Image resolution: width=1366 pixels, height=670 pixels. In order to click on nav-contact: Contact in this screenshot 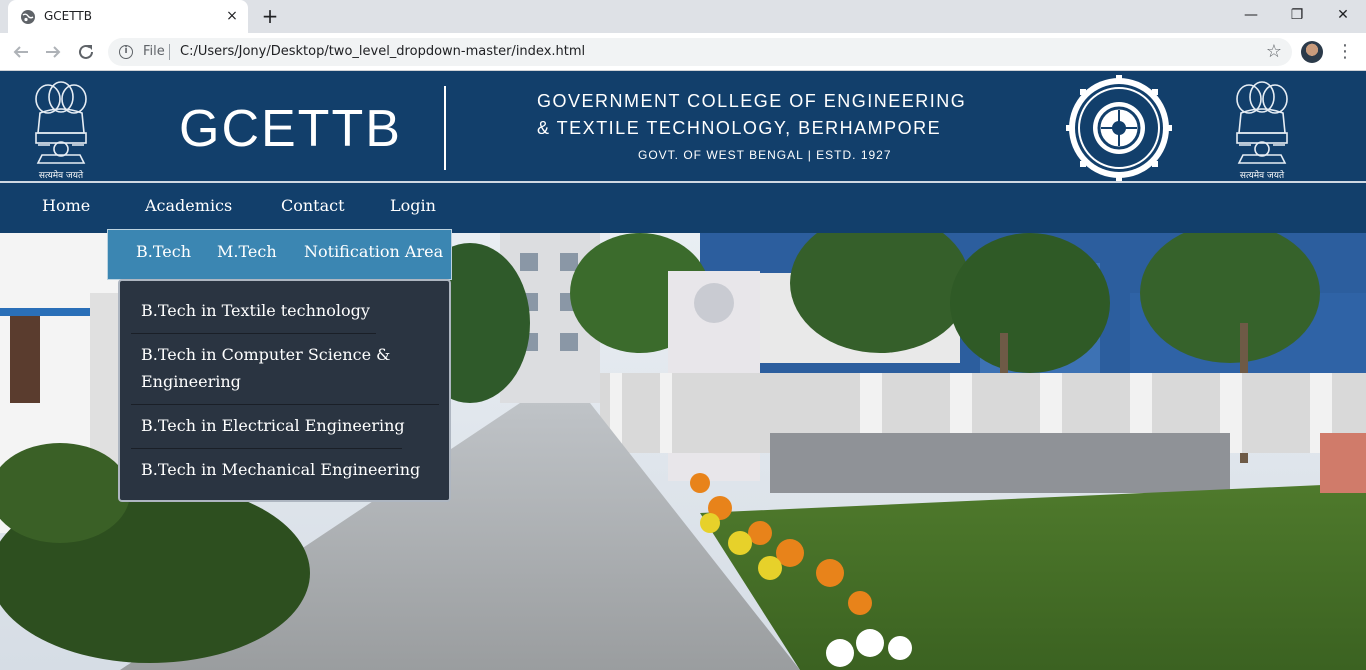, I will do `click(313, 205)`.